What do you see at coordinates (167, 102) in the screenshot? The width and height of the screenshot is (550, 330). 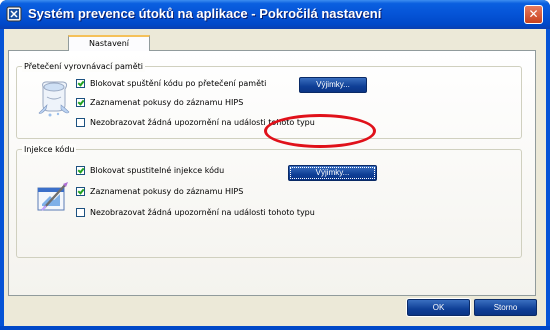 I see `log-buffer-hips-label: Zaznamenat pokusy do záznamu HIPS` at bounding box center [167, 102].